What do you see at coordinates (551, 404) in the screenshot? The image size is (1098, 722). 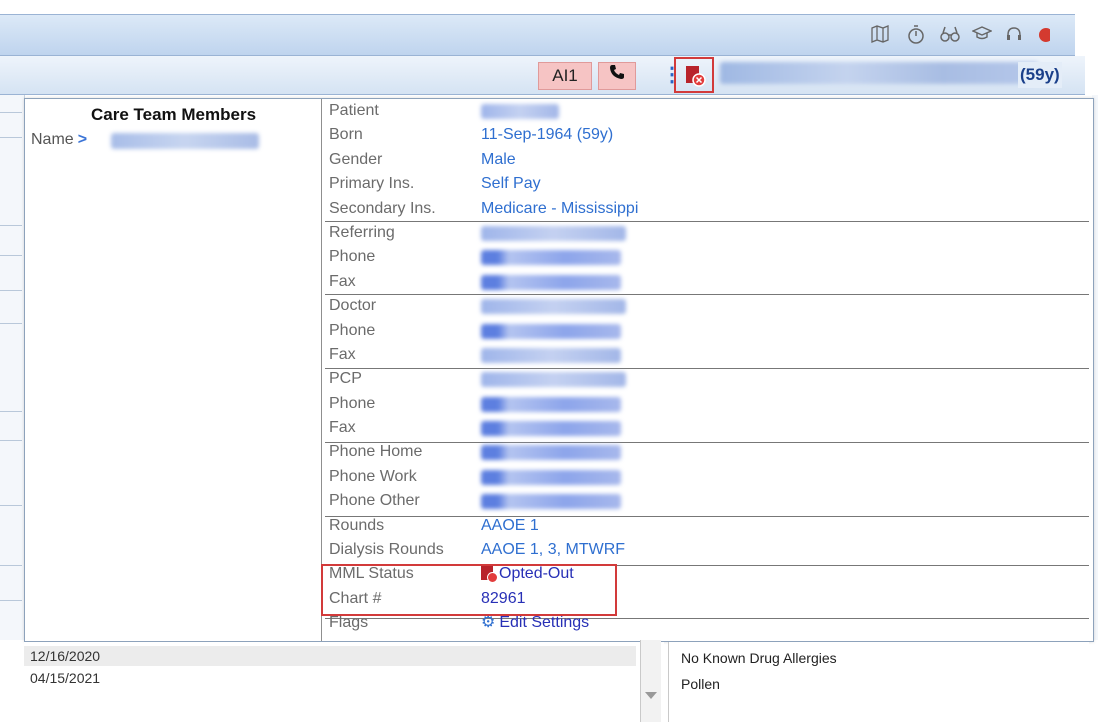 I see `pcp-phone-redacted` at bounding box center [551, 404].